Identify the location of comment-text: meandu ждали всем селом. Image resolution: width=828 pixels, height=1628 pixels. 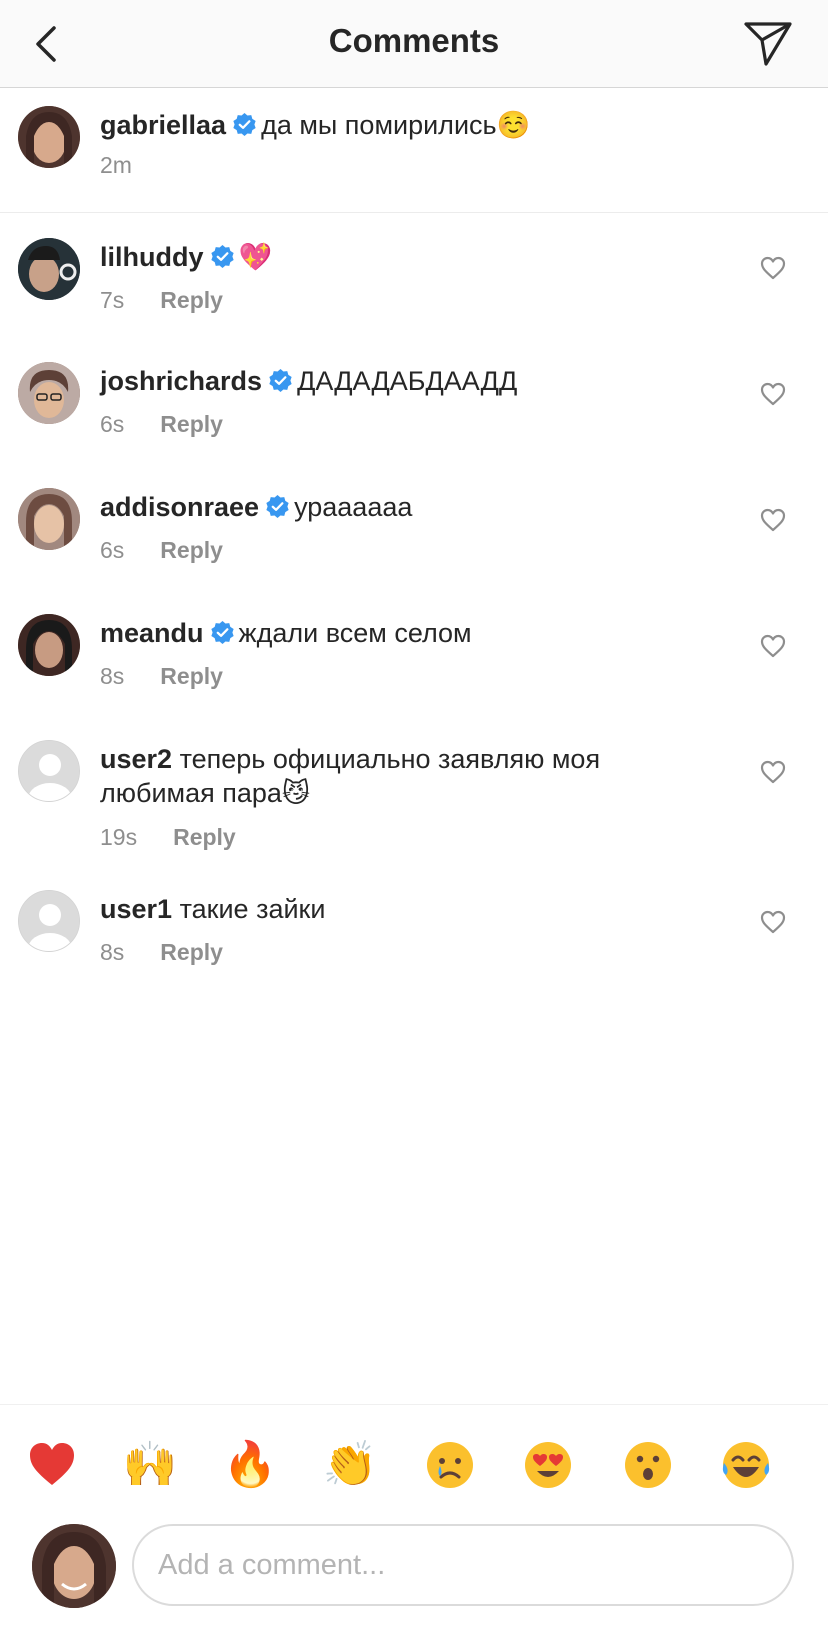
(390, 633).